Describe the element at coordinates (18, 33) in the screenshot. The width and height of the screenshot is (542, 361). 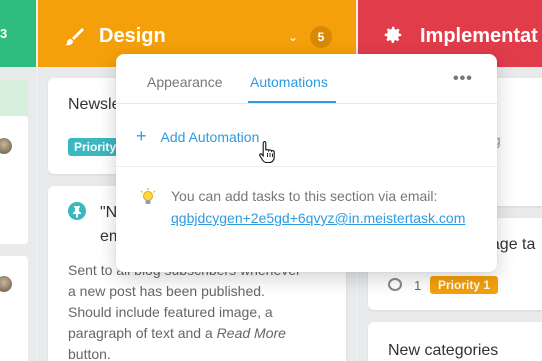
I see `left-column-header: 3` at that location.